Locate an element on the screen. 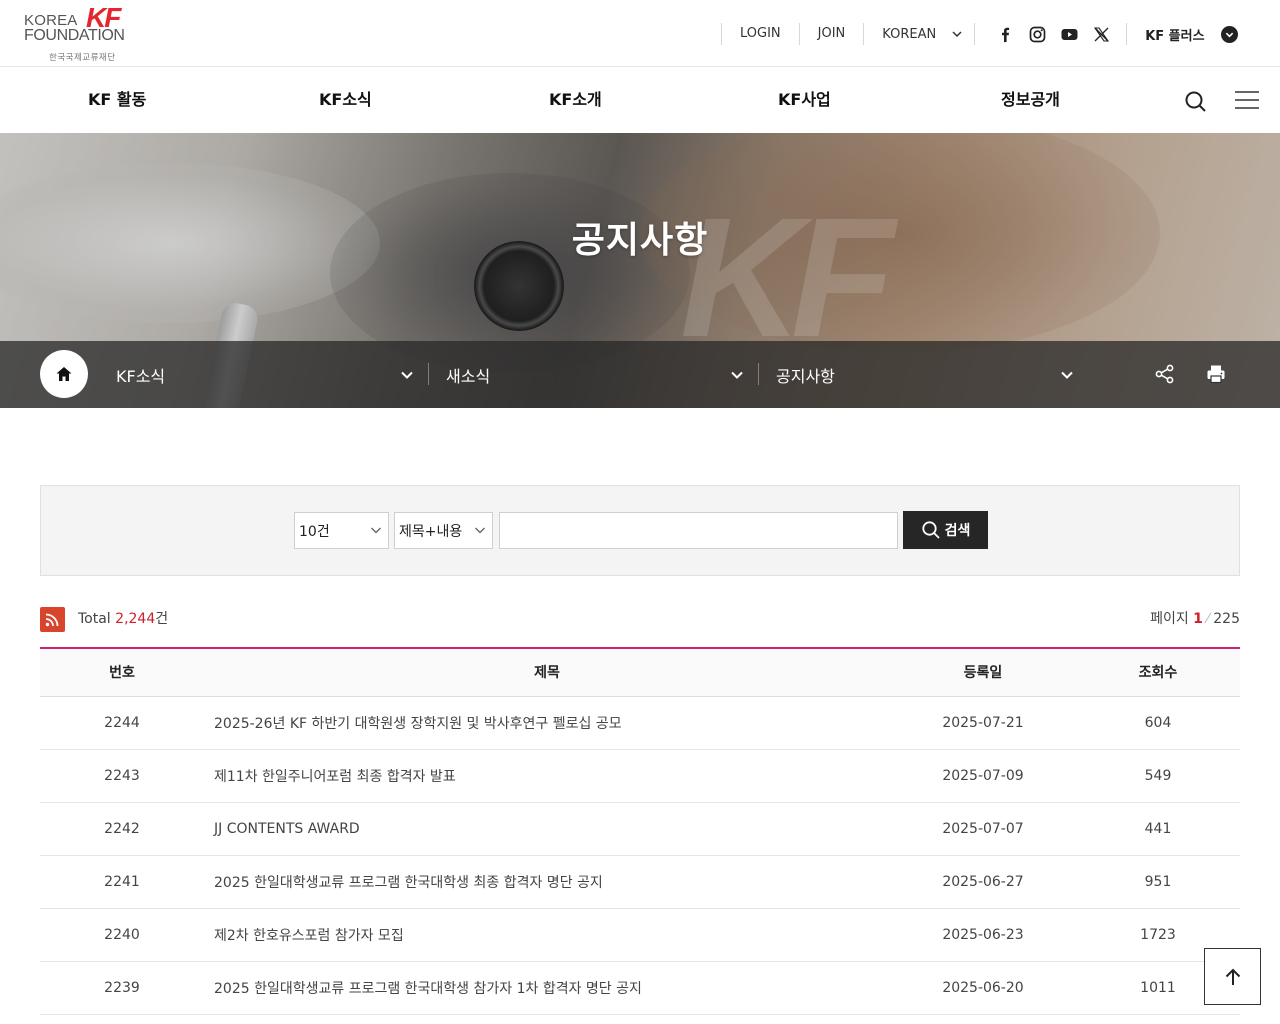  scroll-to-top-button is located at coordinates (1232, 976).